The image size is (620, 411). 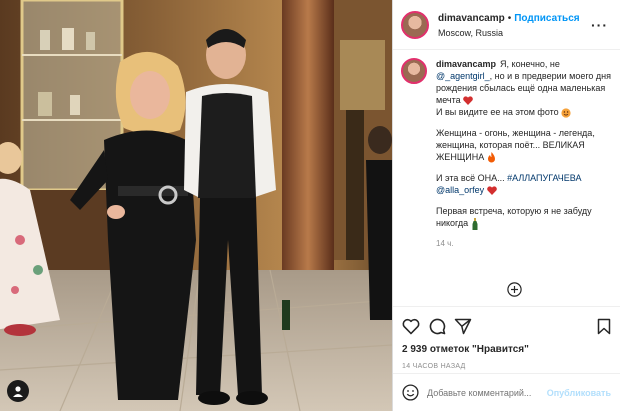 I want to click on user-icon, so click(x=18, y=391).